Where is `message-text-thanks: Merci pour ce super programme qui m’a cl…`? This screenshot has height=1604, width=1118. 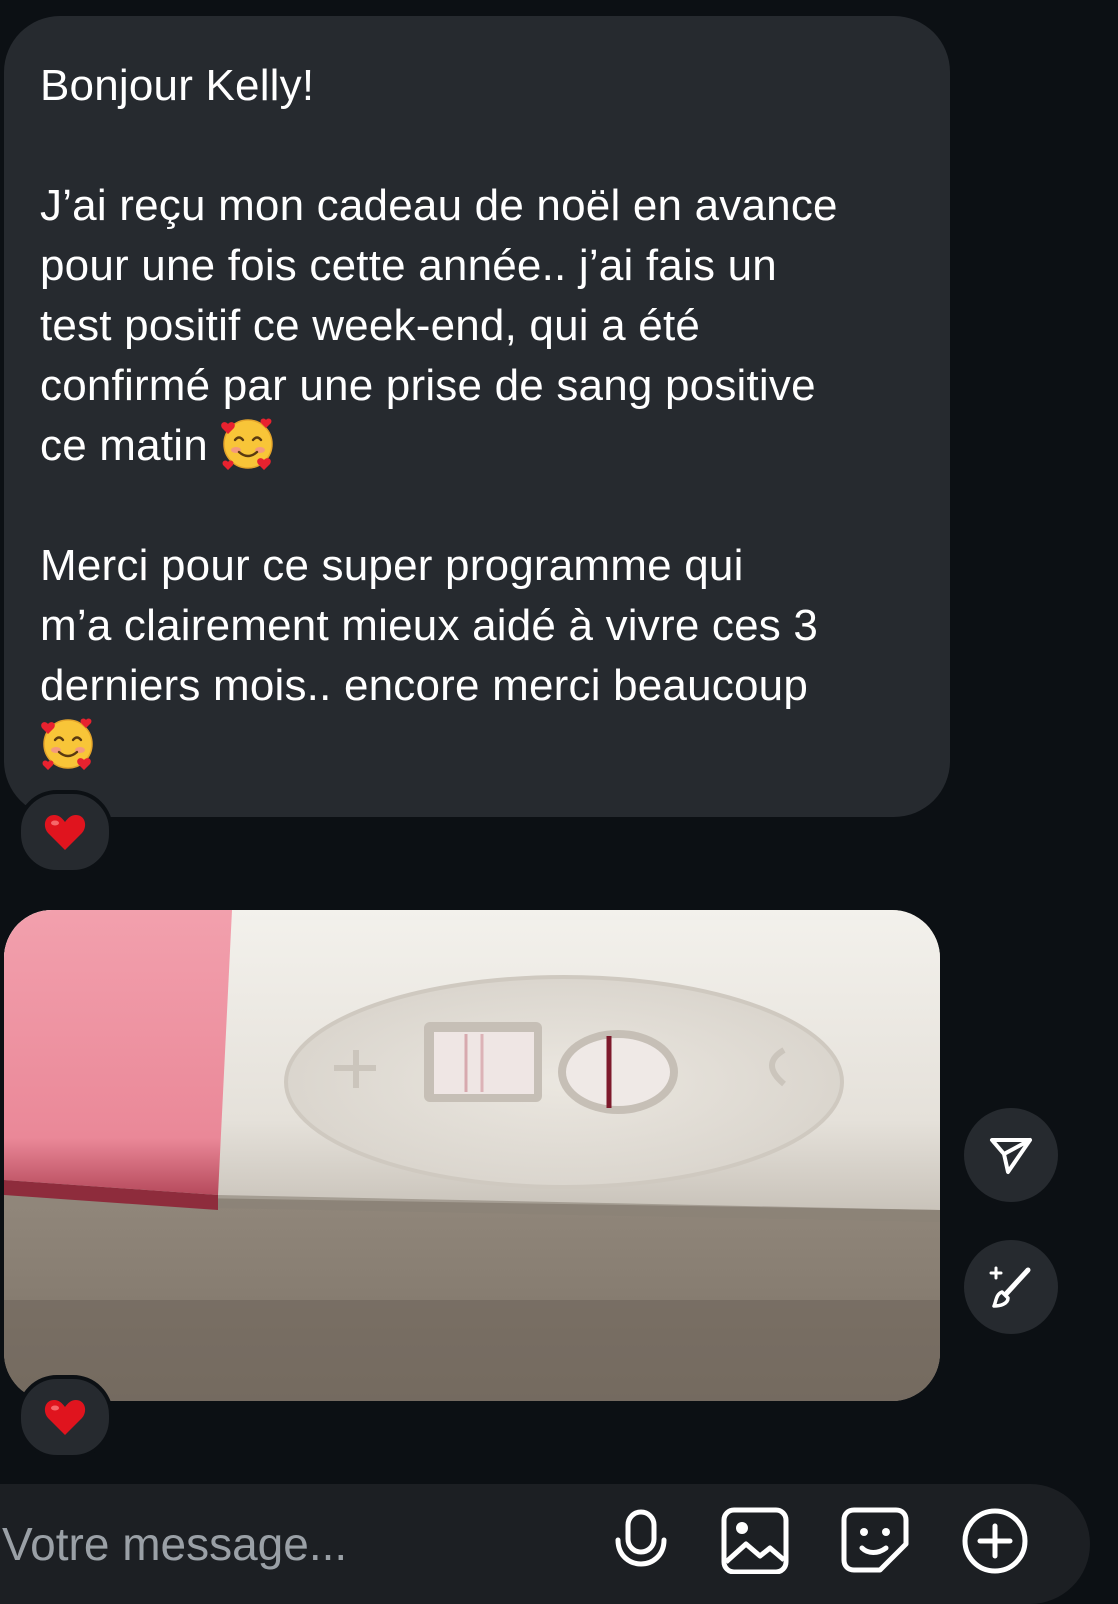 message-text-thanks: Merci pour ce super programme qui m’a cl… is located at coordinates (429, 625).